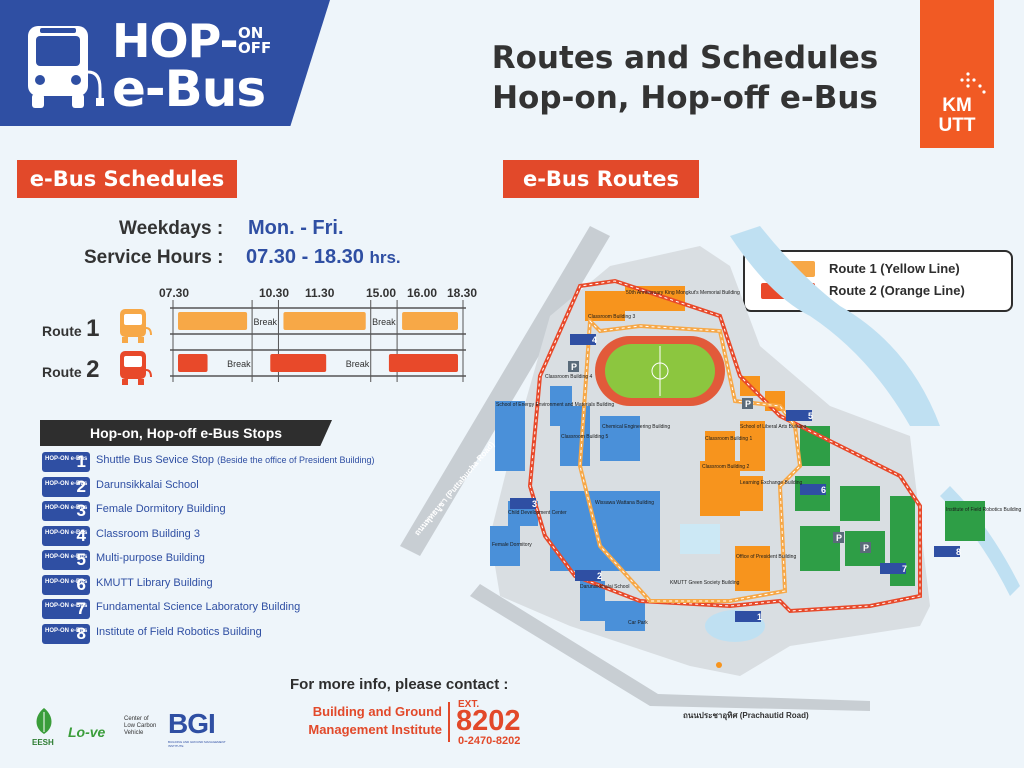 The image size is (1024, 768). Describe the element at coordinates (611, 317) in the screenshot. I see `label-classroom-3: Classroom Building 3` at that location.